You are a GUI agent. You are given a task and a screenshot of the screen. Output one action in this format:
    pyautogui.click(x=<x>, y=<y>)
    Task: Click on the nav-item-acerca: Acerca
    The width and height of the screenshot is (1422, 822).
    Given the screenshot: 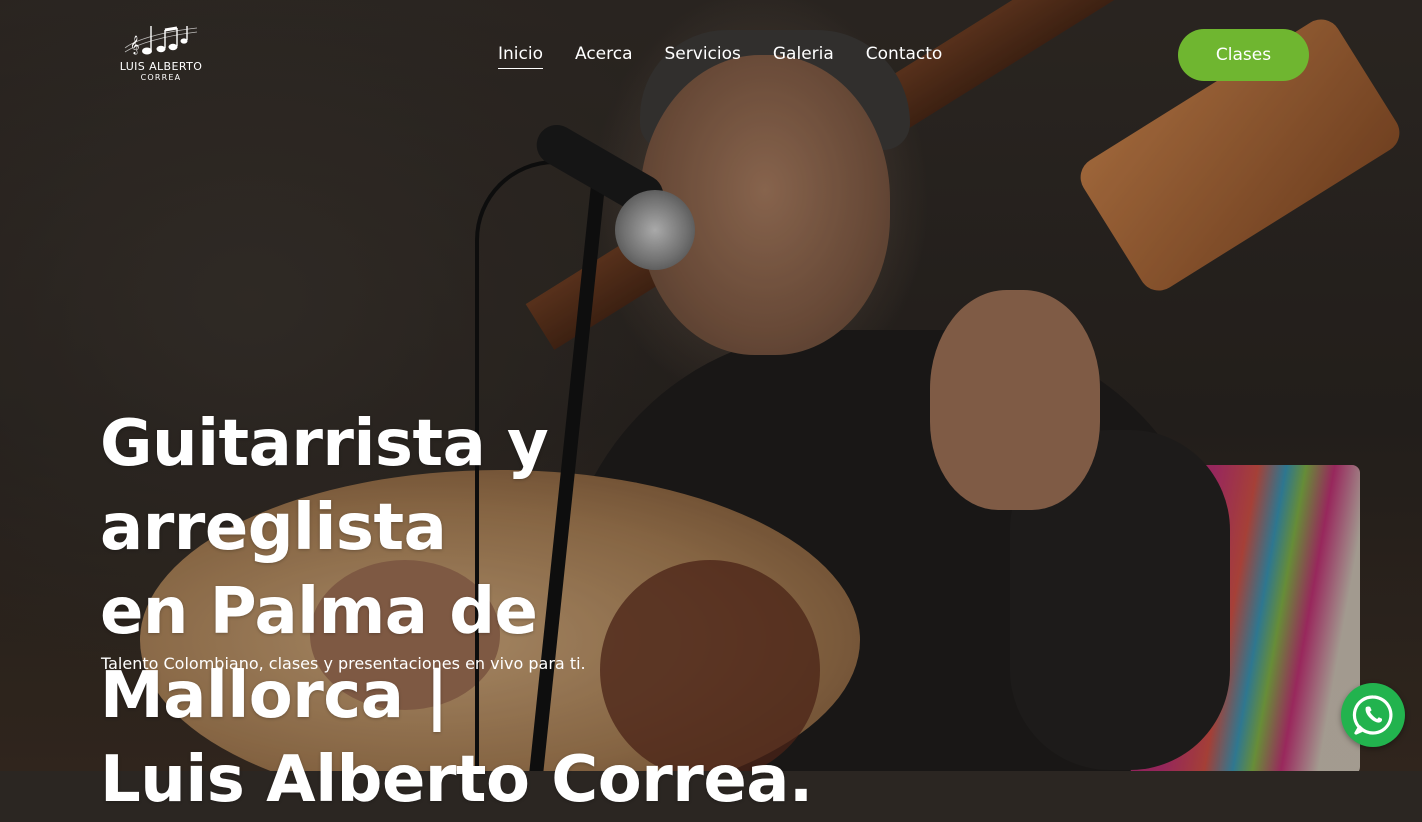 What is the action you would take?
    pyautogui.click(x=604, y=56)
    